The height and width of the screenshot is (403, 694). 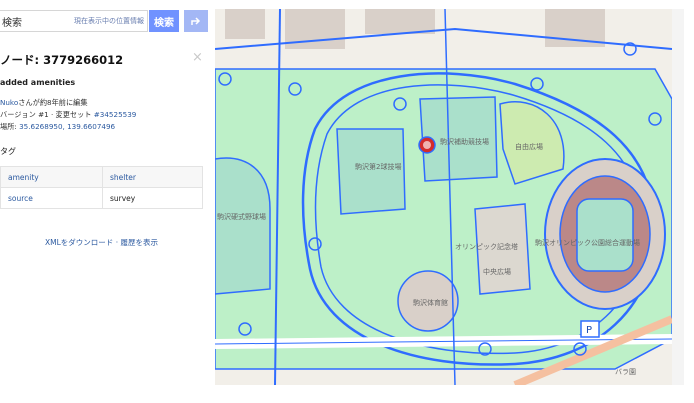 I want to click on version-line: バージョン #1 · 変更セット #34525539, so click(x=68, y=115).